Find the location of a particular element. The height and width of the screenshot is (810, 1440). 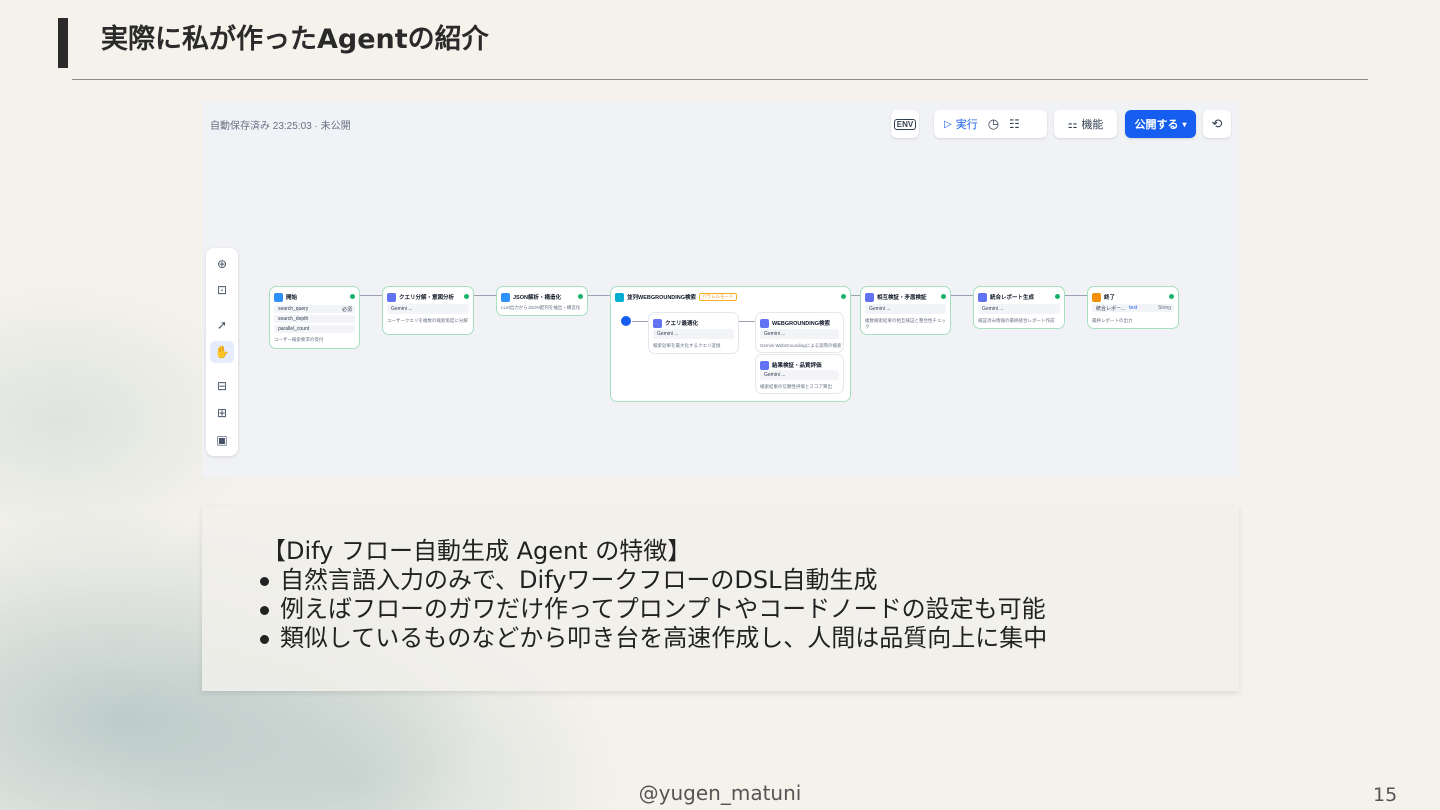

autosave-status: 自動保存済み 23:25:03 · 未公開 is located at coordinates (280, 126).